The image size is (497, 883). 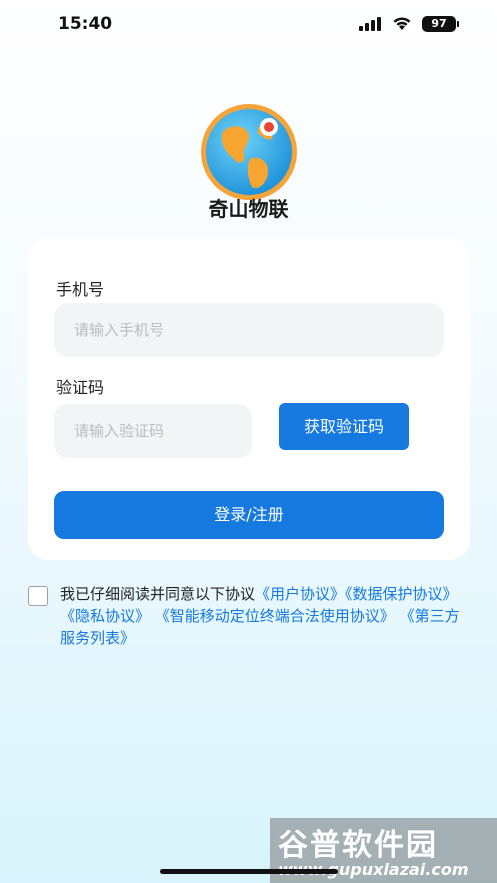 I want to click on login-button: 登录/注册, so click(x=249, y=515).